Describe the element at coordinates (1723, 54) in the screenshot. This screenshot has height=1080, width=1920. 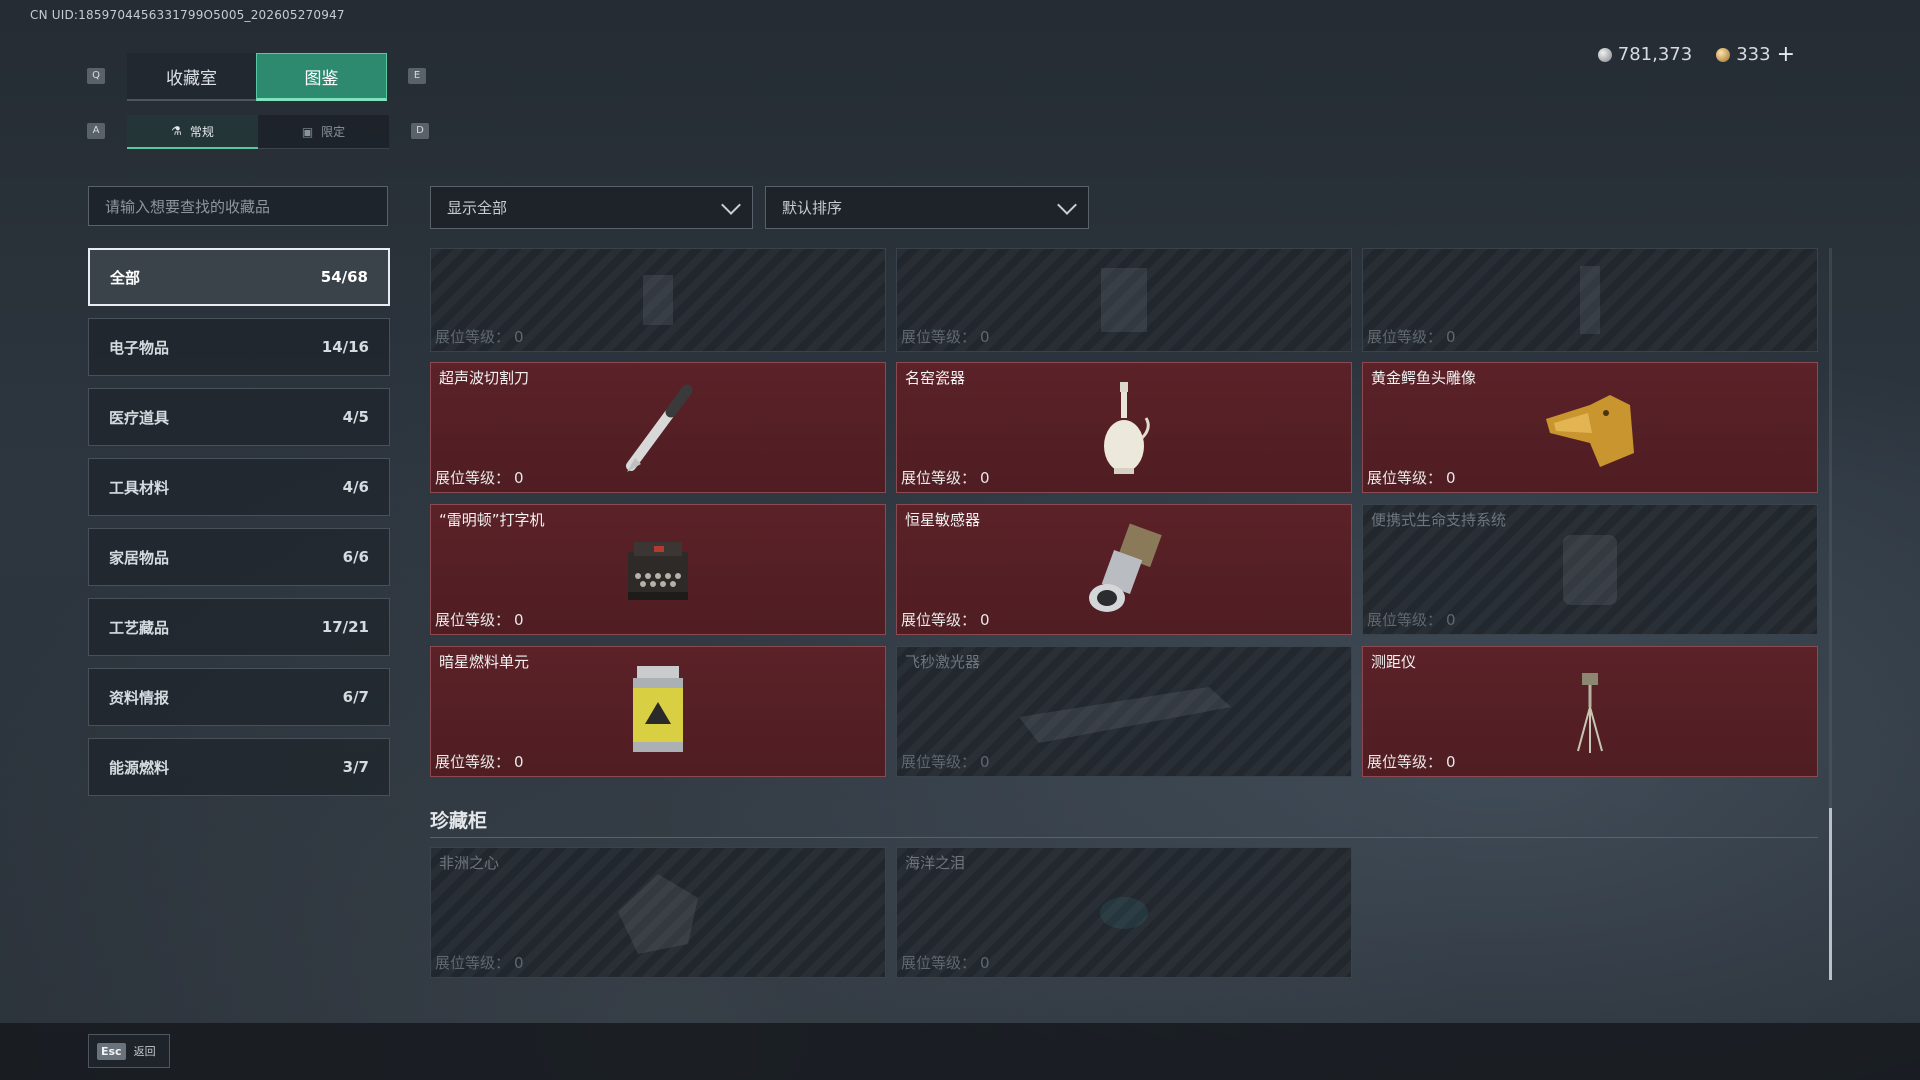
I see `gold-coin-icon` at that location.